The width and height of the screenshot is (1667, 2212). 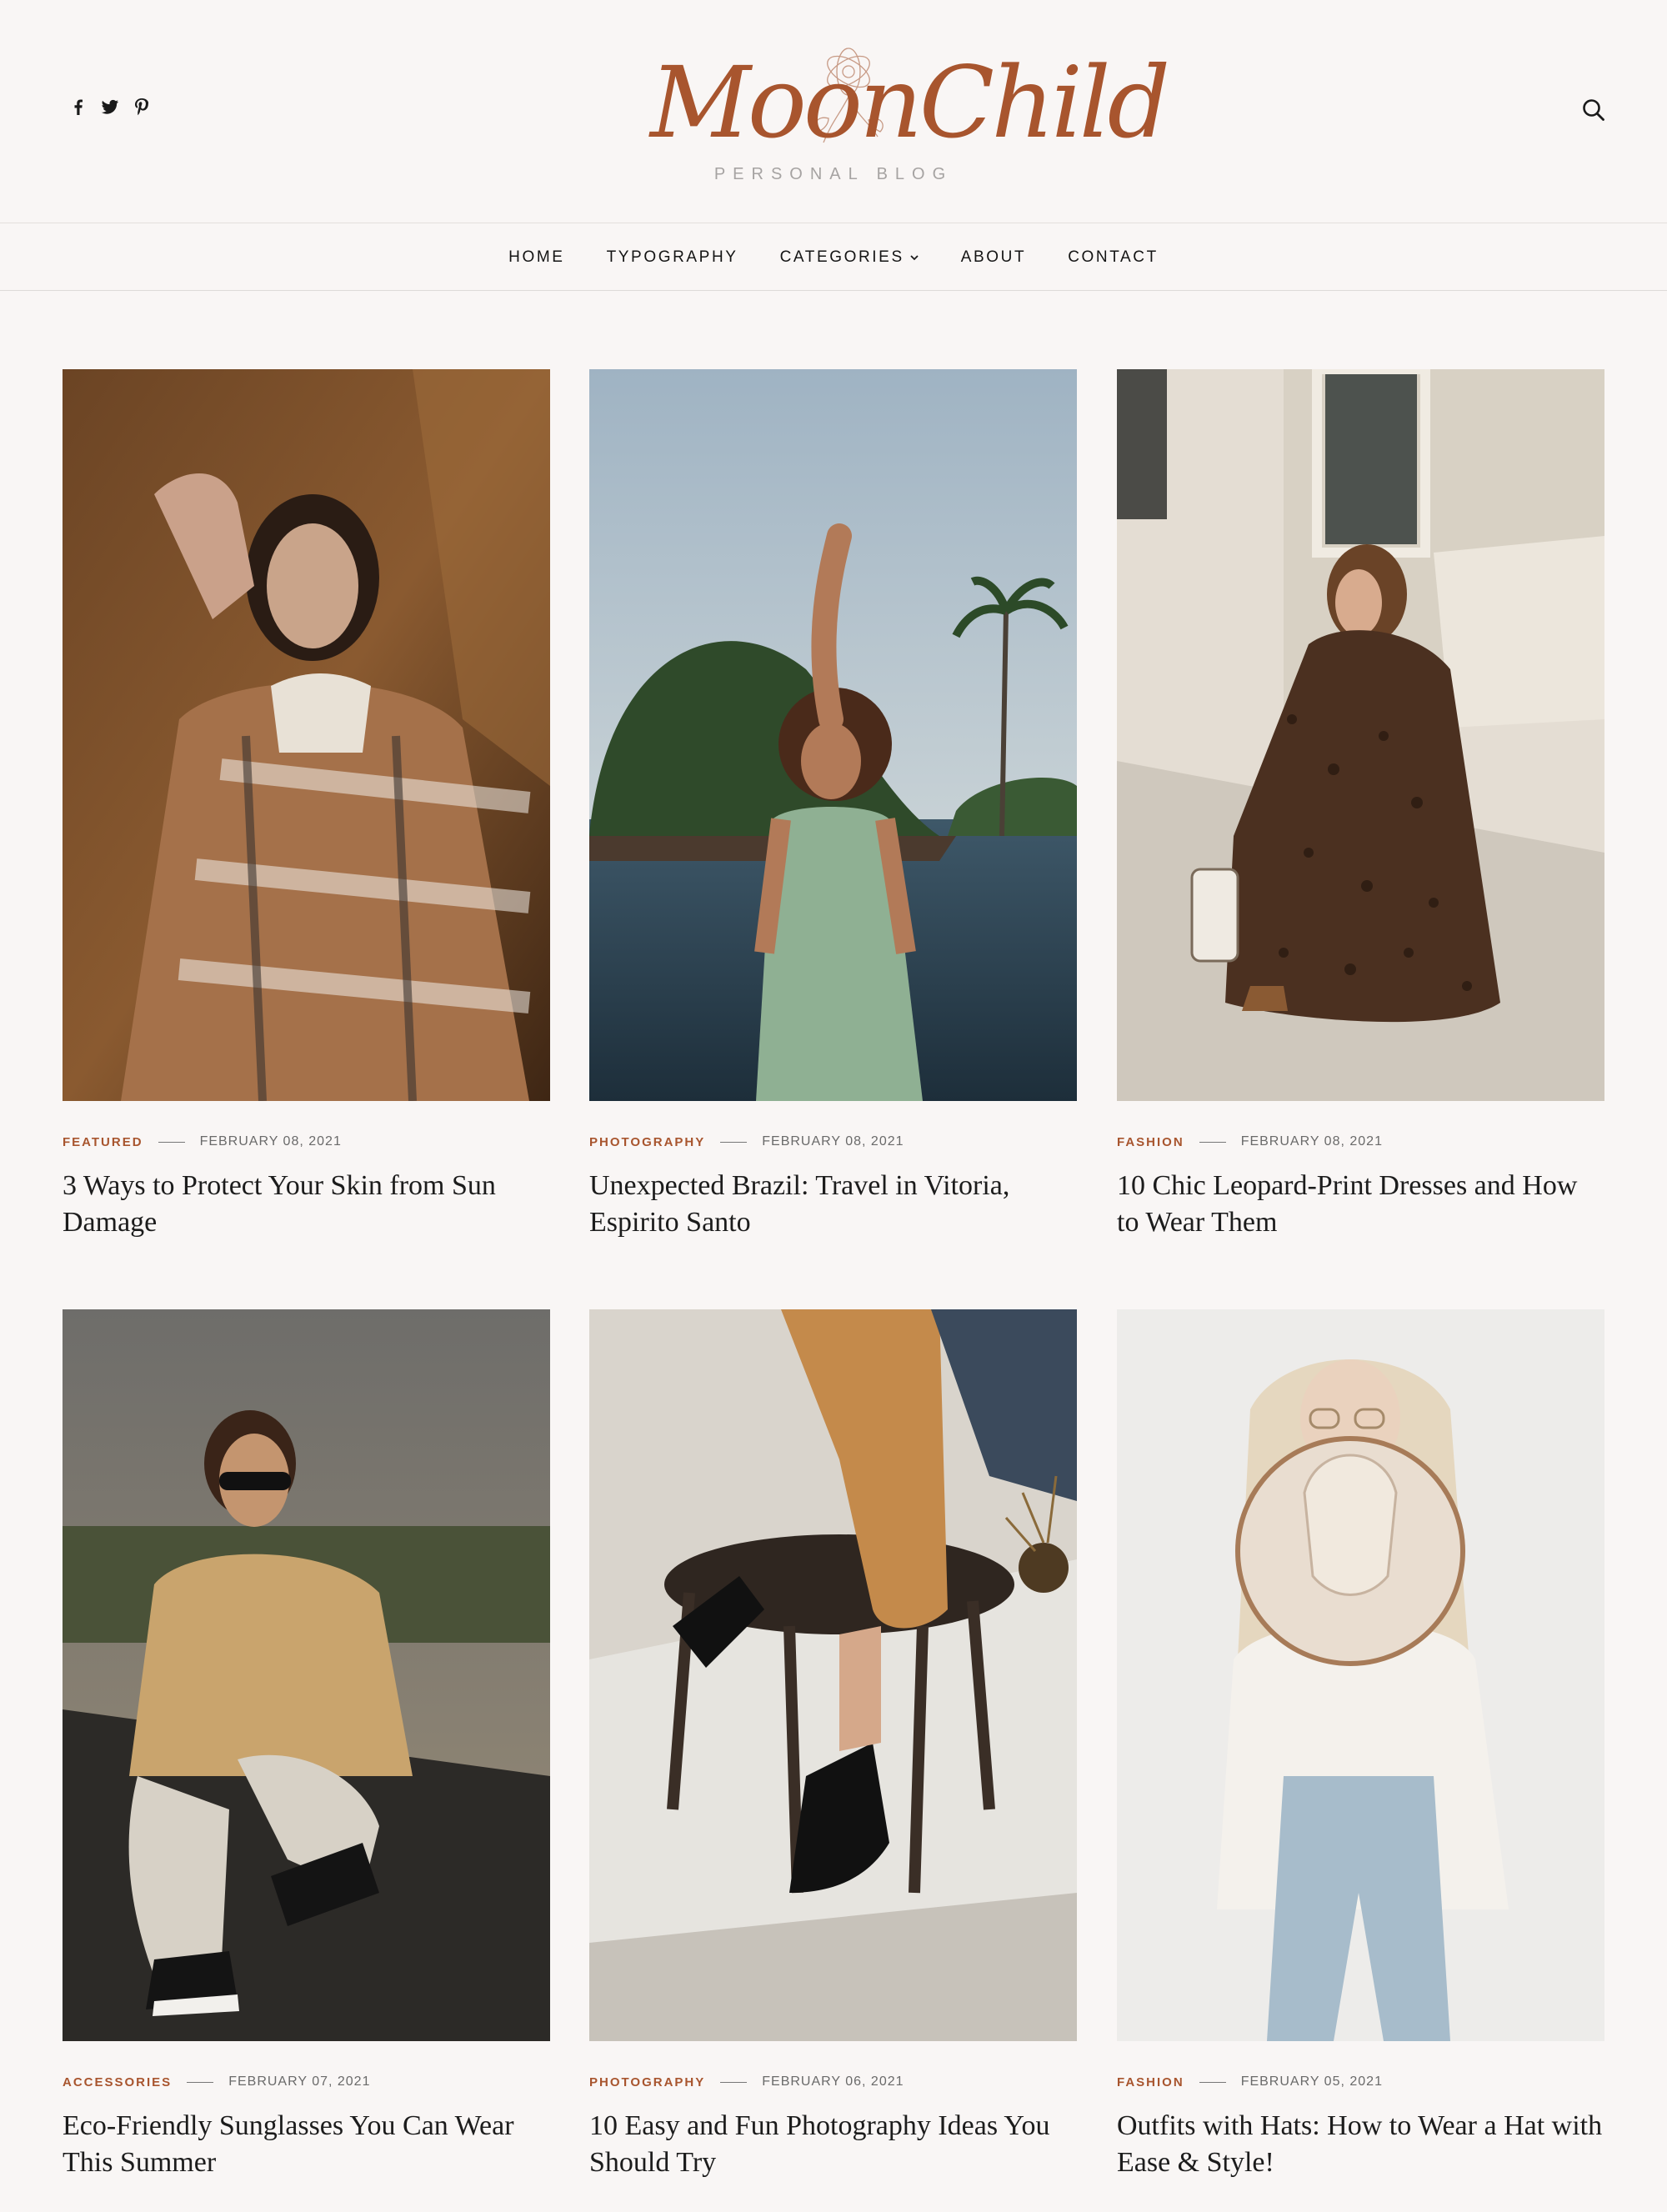 I want to click on nav-label: CONTACT, so click(x=1113, y=257).